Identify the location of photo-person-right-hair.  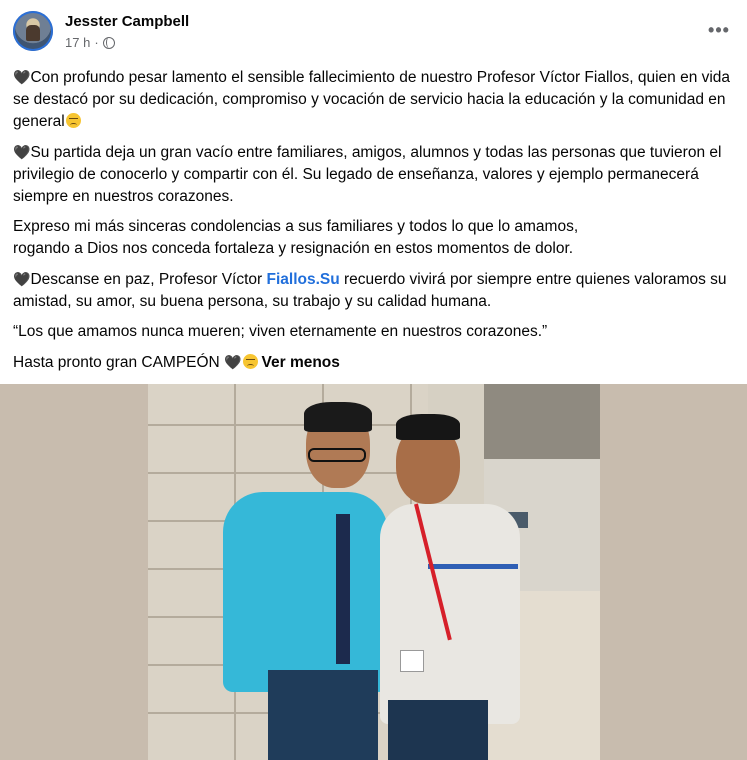
(428, 427).